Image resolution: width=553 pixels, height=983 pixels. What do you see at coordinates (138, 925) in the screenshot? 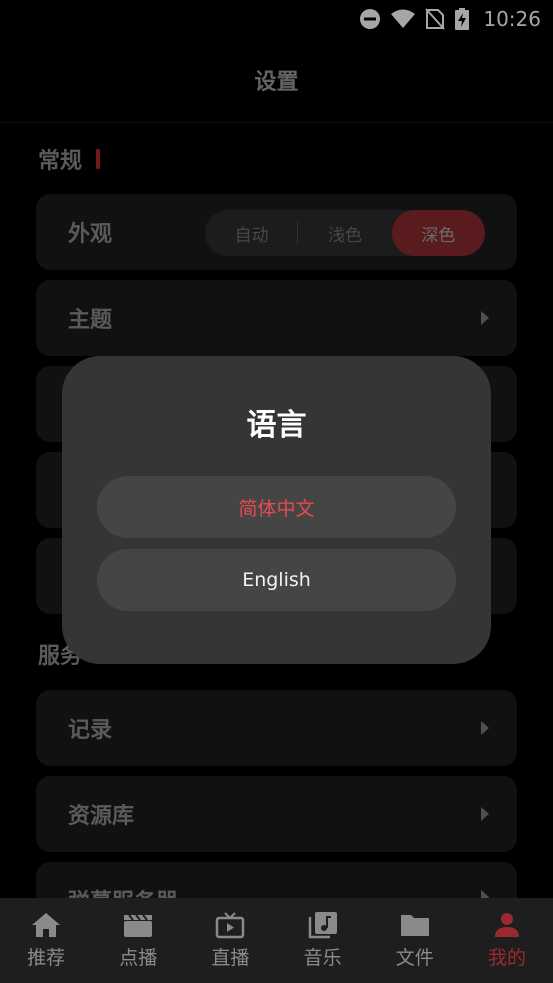
I see `clapperboard-icon` at bounding box center [138, 925].